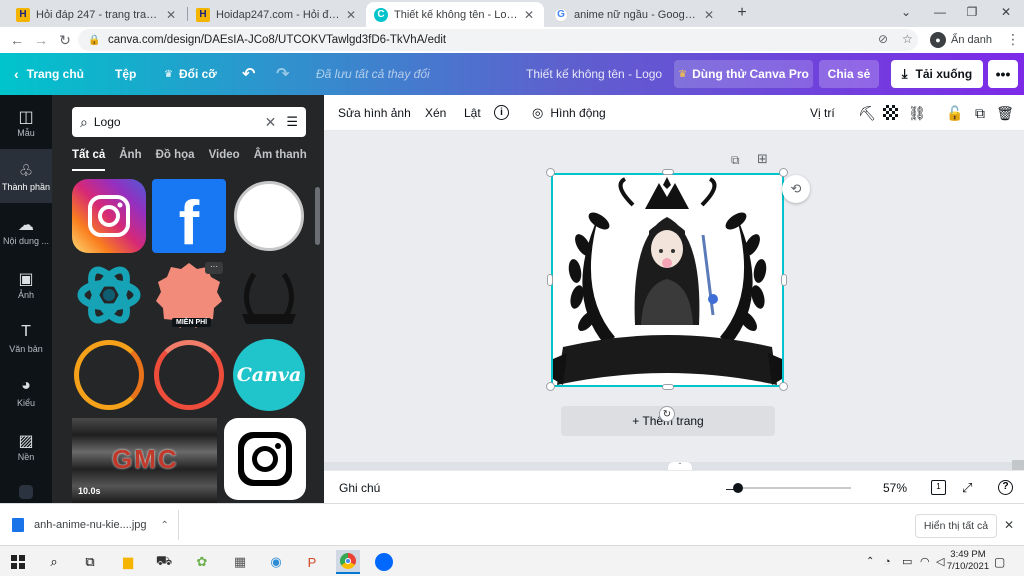 This screenshot has height=576, width=1024. I want to click on tab-graphics: Đồ họa, so click(175, 160).